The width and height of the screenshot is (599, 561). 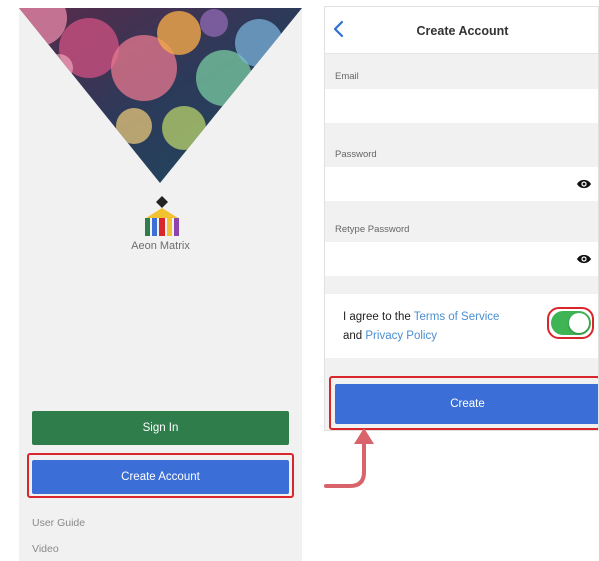 What do you see at coordinates (466, 404) in the screenshot?
I see `create-button: Create` at bounding box center [466, 404].